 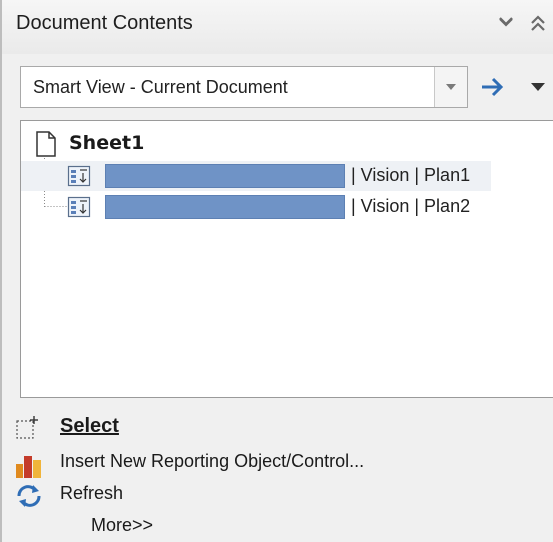 I want to click on tree-node-plan2: | Vision | Plan2, so click(x=256, y=207).